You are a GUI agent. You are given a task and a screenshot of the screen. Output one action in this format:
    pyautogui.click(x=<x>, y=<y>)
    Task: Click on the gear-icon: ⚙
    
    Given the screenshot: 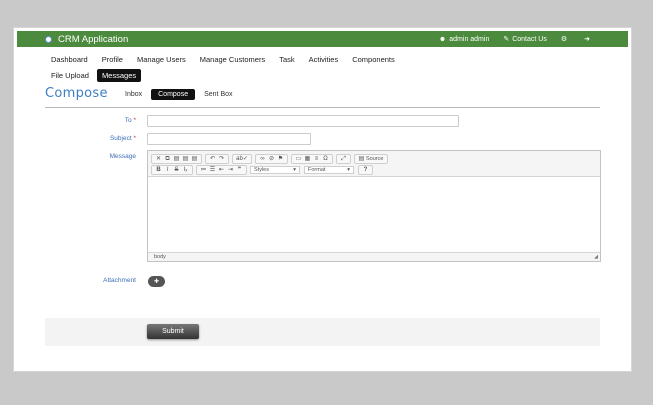 What is the action you would take?
    pyautogui.click(x=564, y=39)
    